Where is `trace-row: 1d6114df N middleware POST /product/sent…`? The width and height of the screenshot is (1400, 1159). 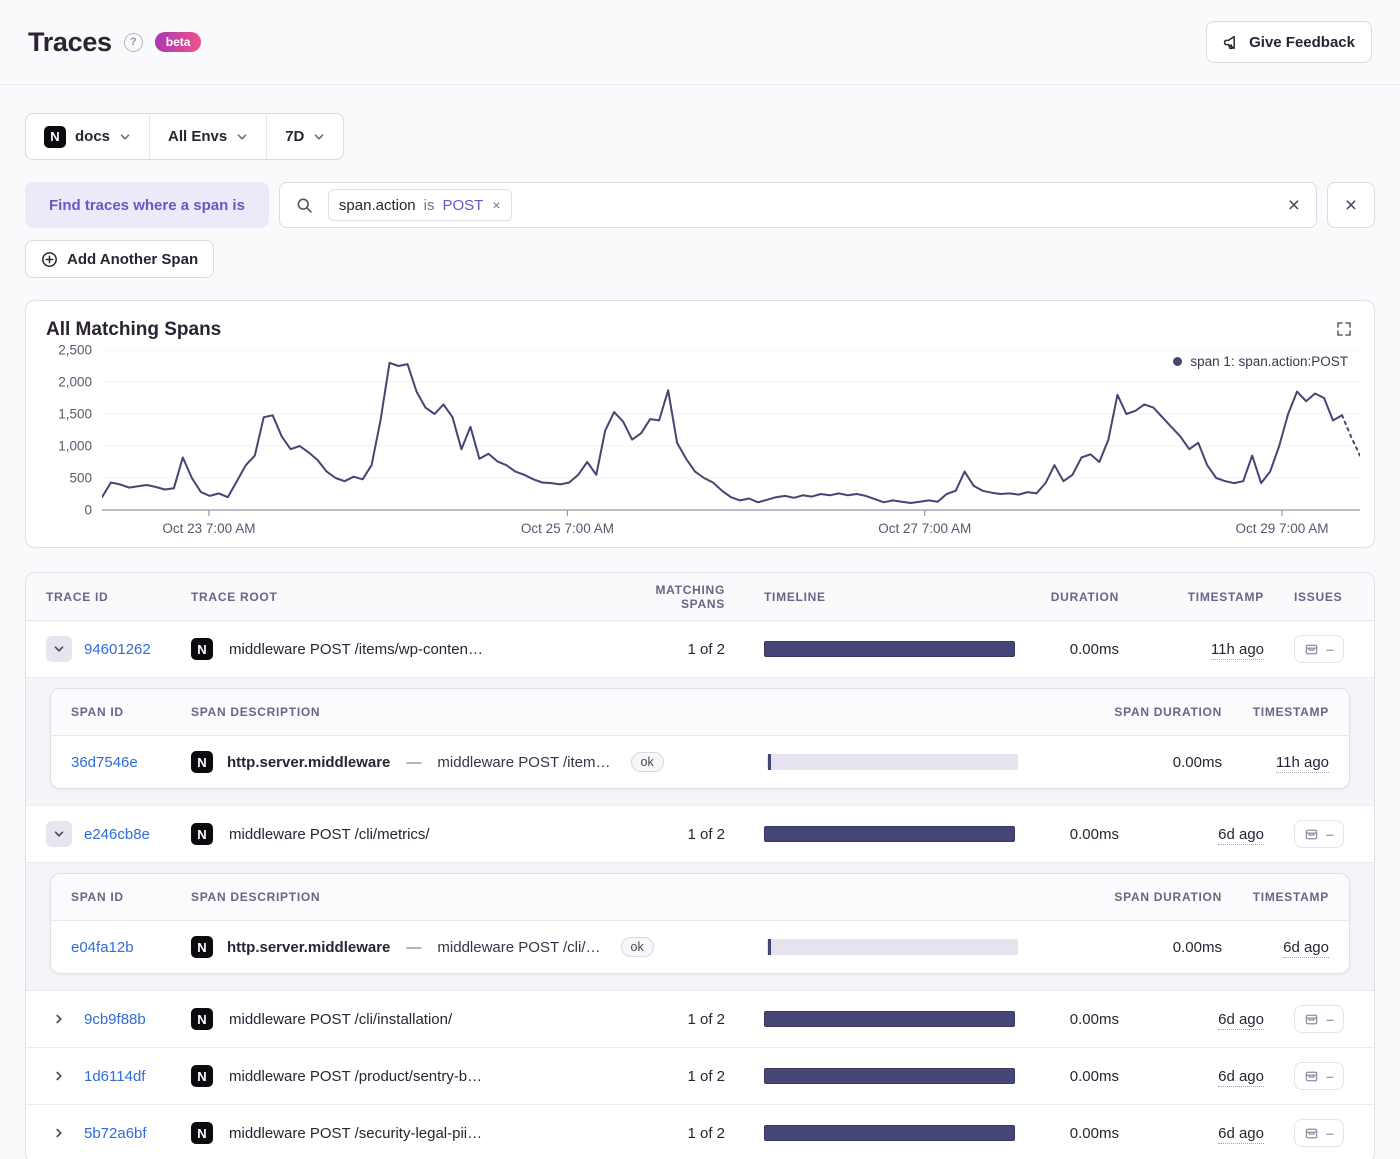 trace-row: 1d6114df N middleware POST /product/sent… is located at coordinates (700, 1076).